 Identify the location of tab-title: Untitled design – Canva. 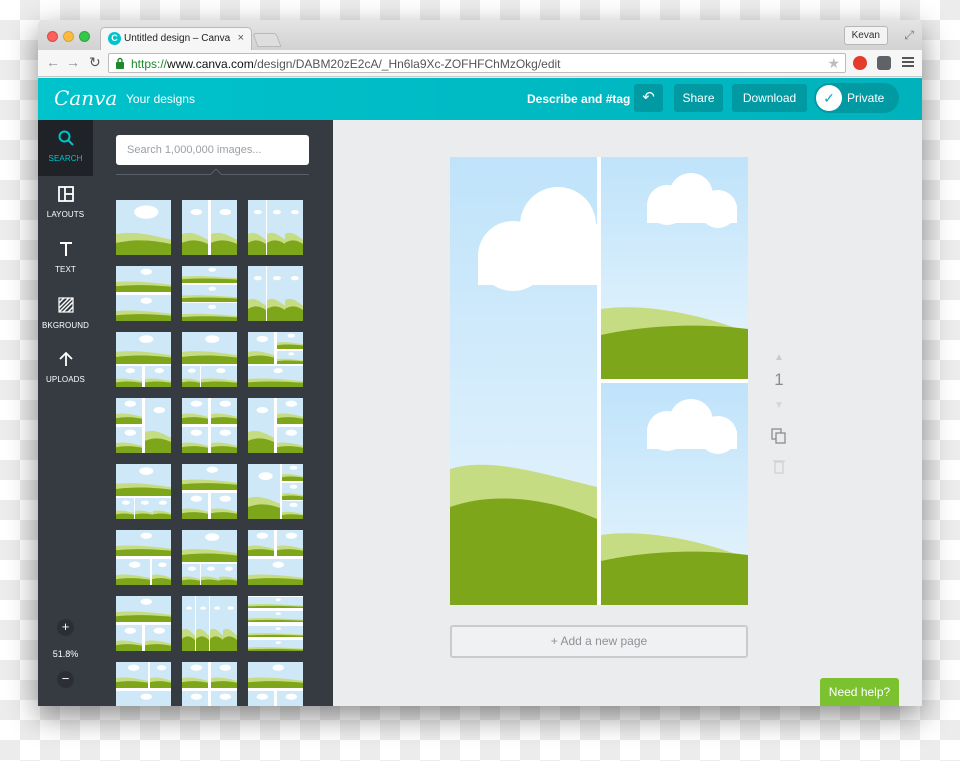
(177, 38).